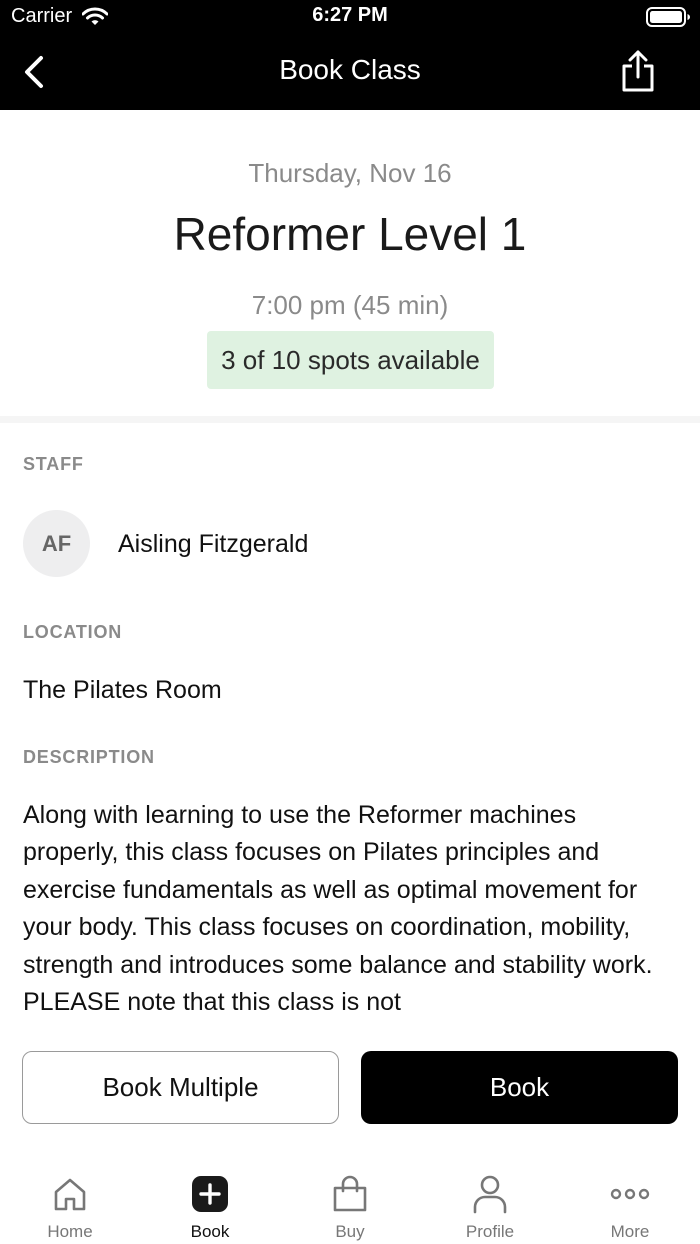 Image resolution: width=700 pixels, height=1244 pixels. I want to click on class-time: 7:00 pm (45 min), so click(350, 305).